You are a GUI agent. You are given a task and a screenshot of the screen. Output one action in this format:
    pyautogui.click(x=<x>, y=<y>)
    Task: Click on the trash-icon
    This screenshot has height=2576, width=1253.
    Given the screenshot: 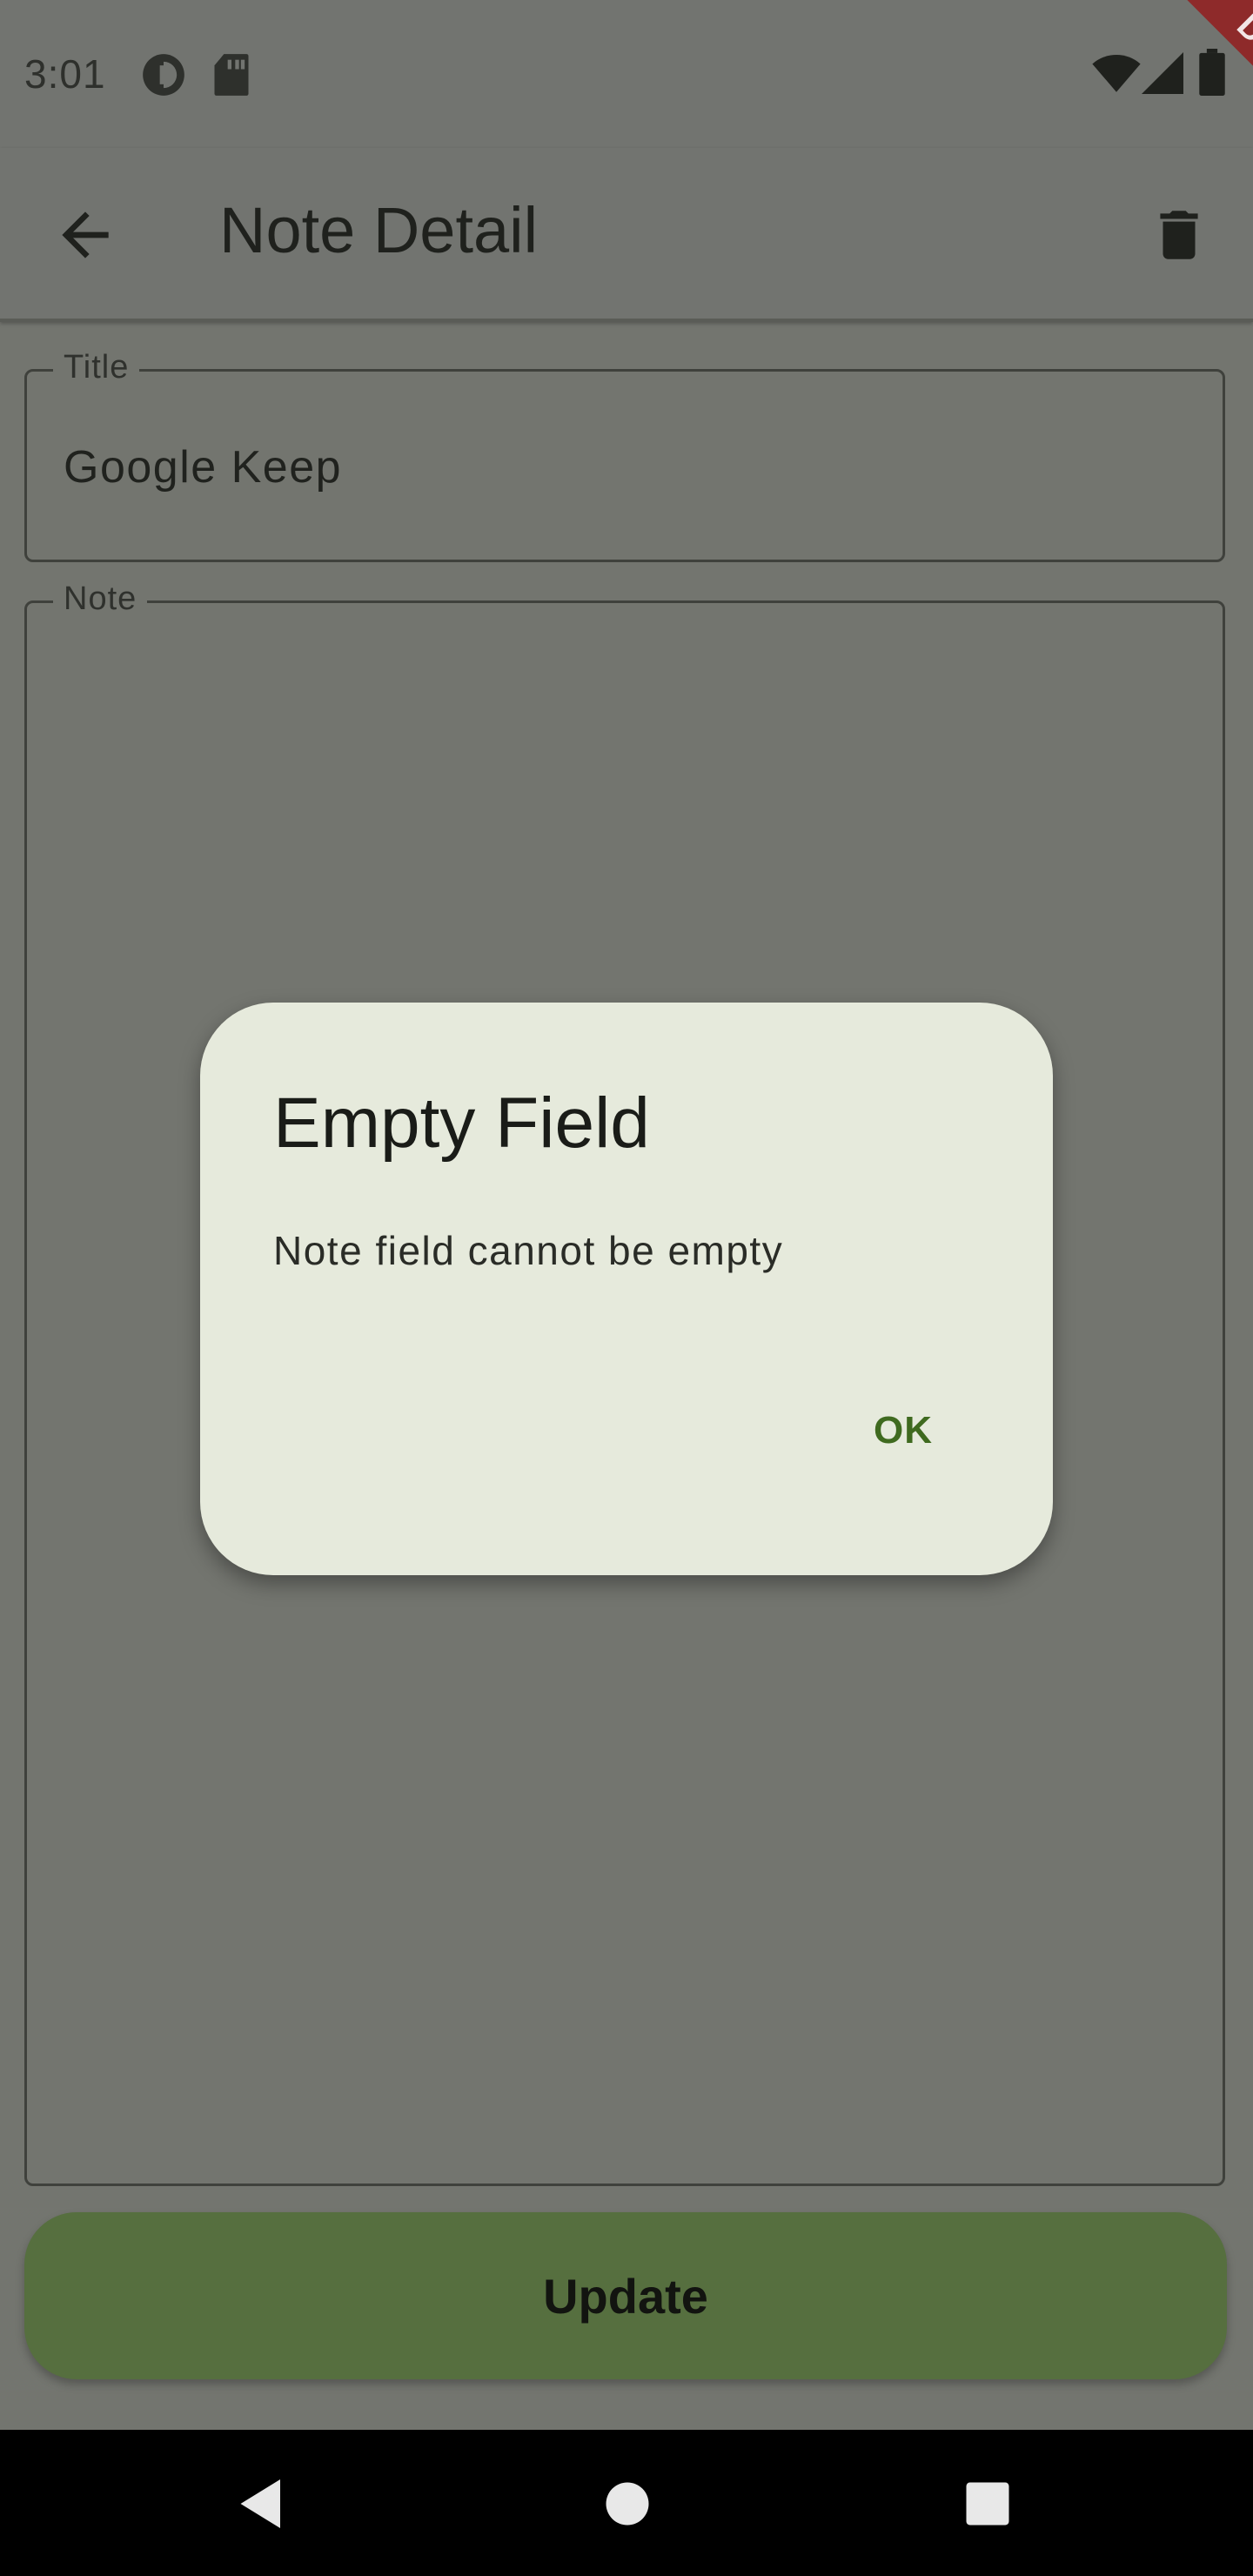 What is the action you would take?
    pyautogui.click(x=1179, y=235)
    